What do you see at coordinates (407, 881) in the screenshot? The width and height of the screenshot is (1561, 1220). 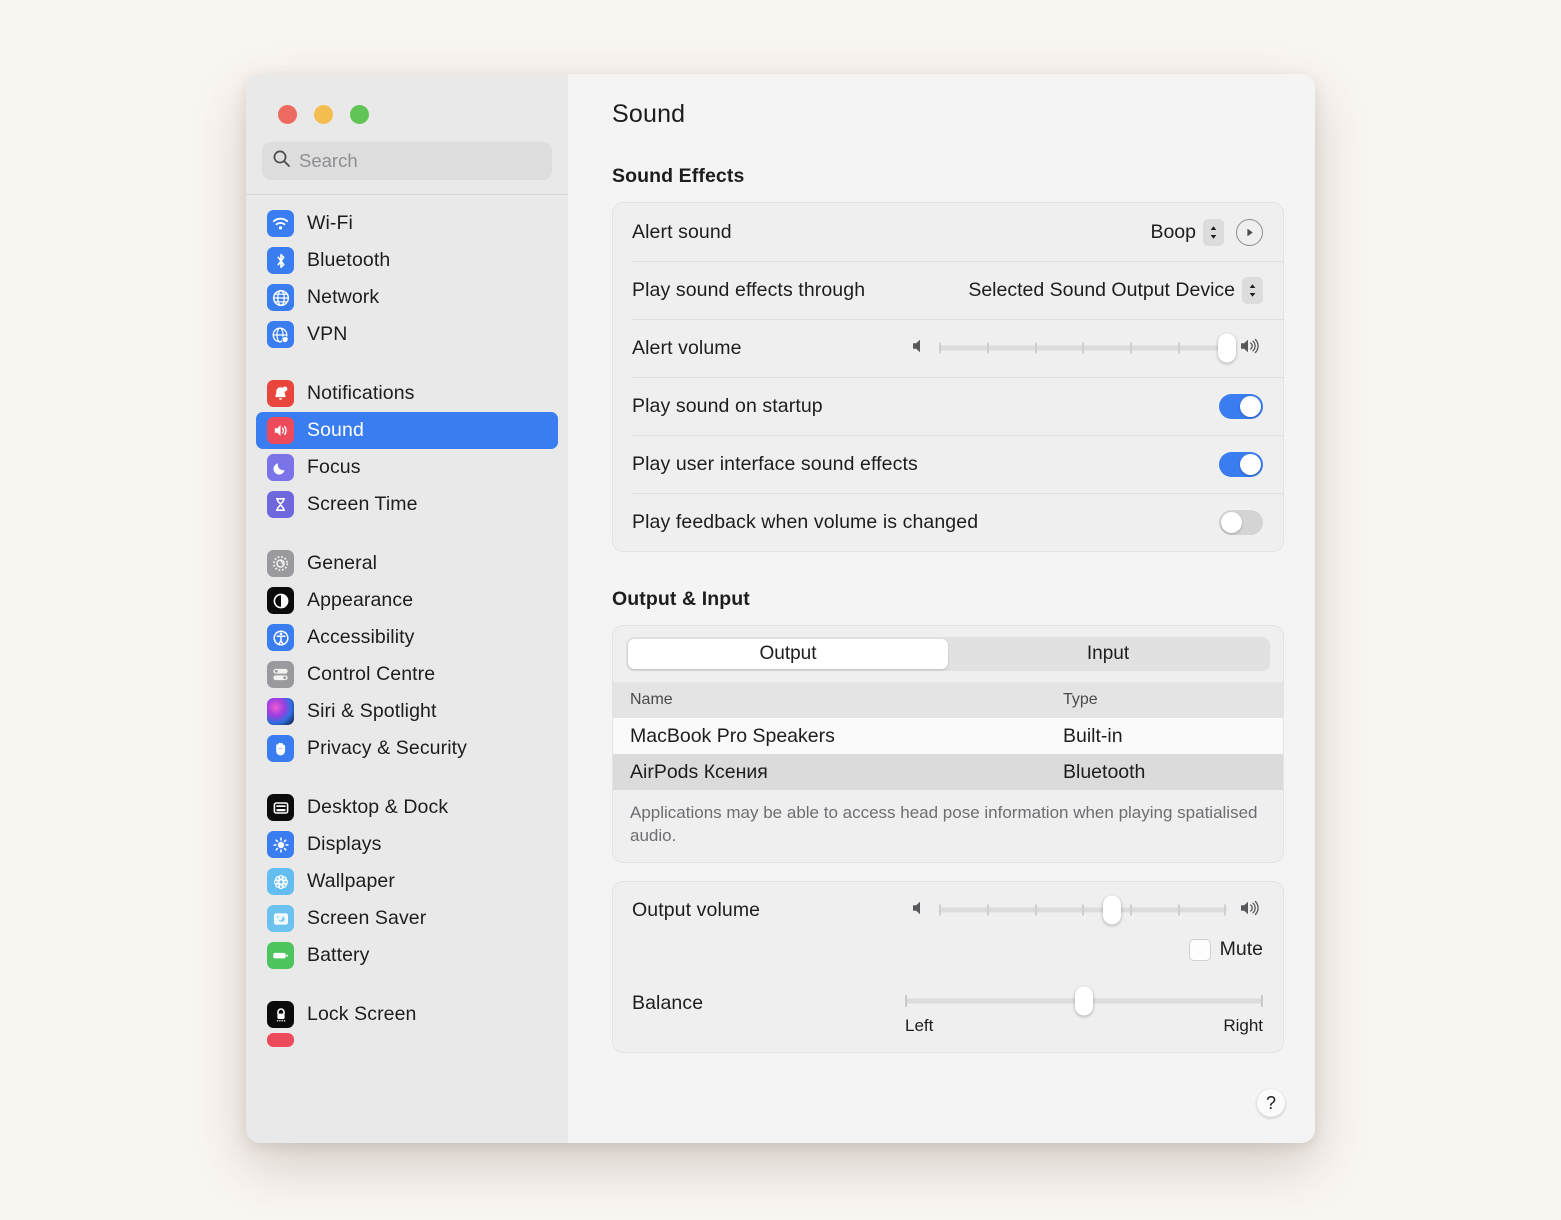 I see `sidebar-item-wallpaper: Wallpaper` at bounding box center [407, 881].